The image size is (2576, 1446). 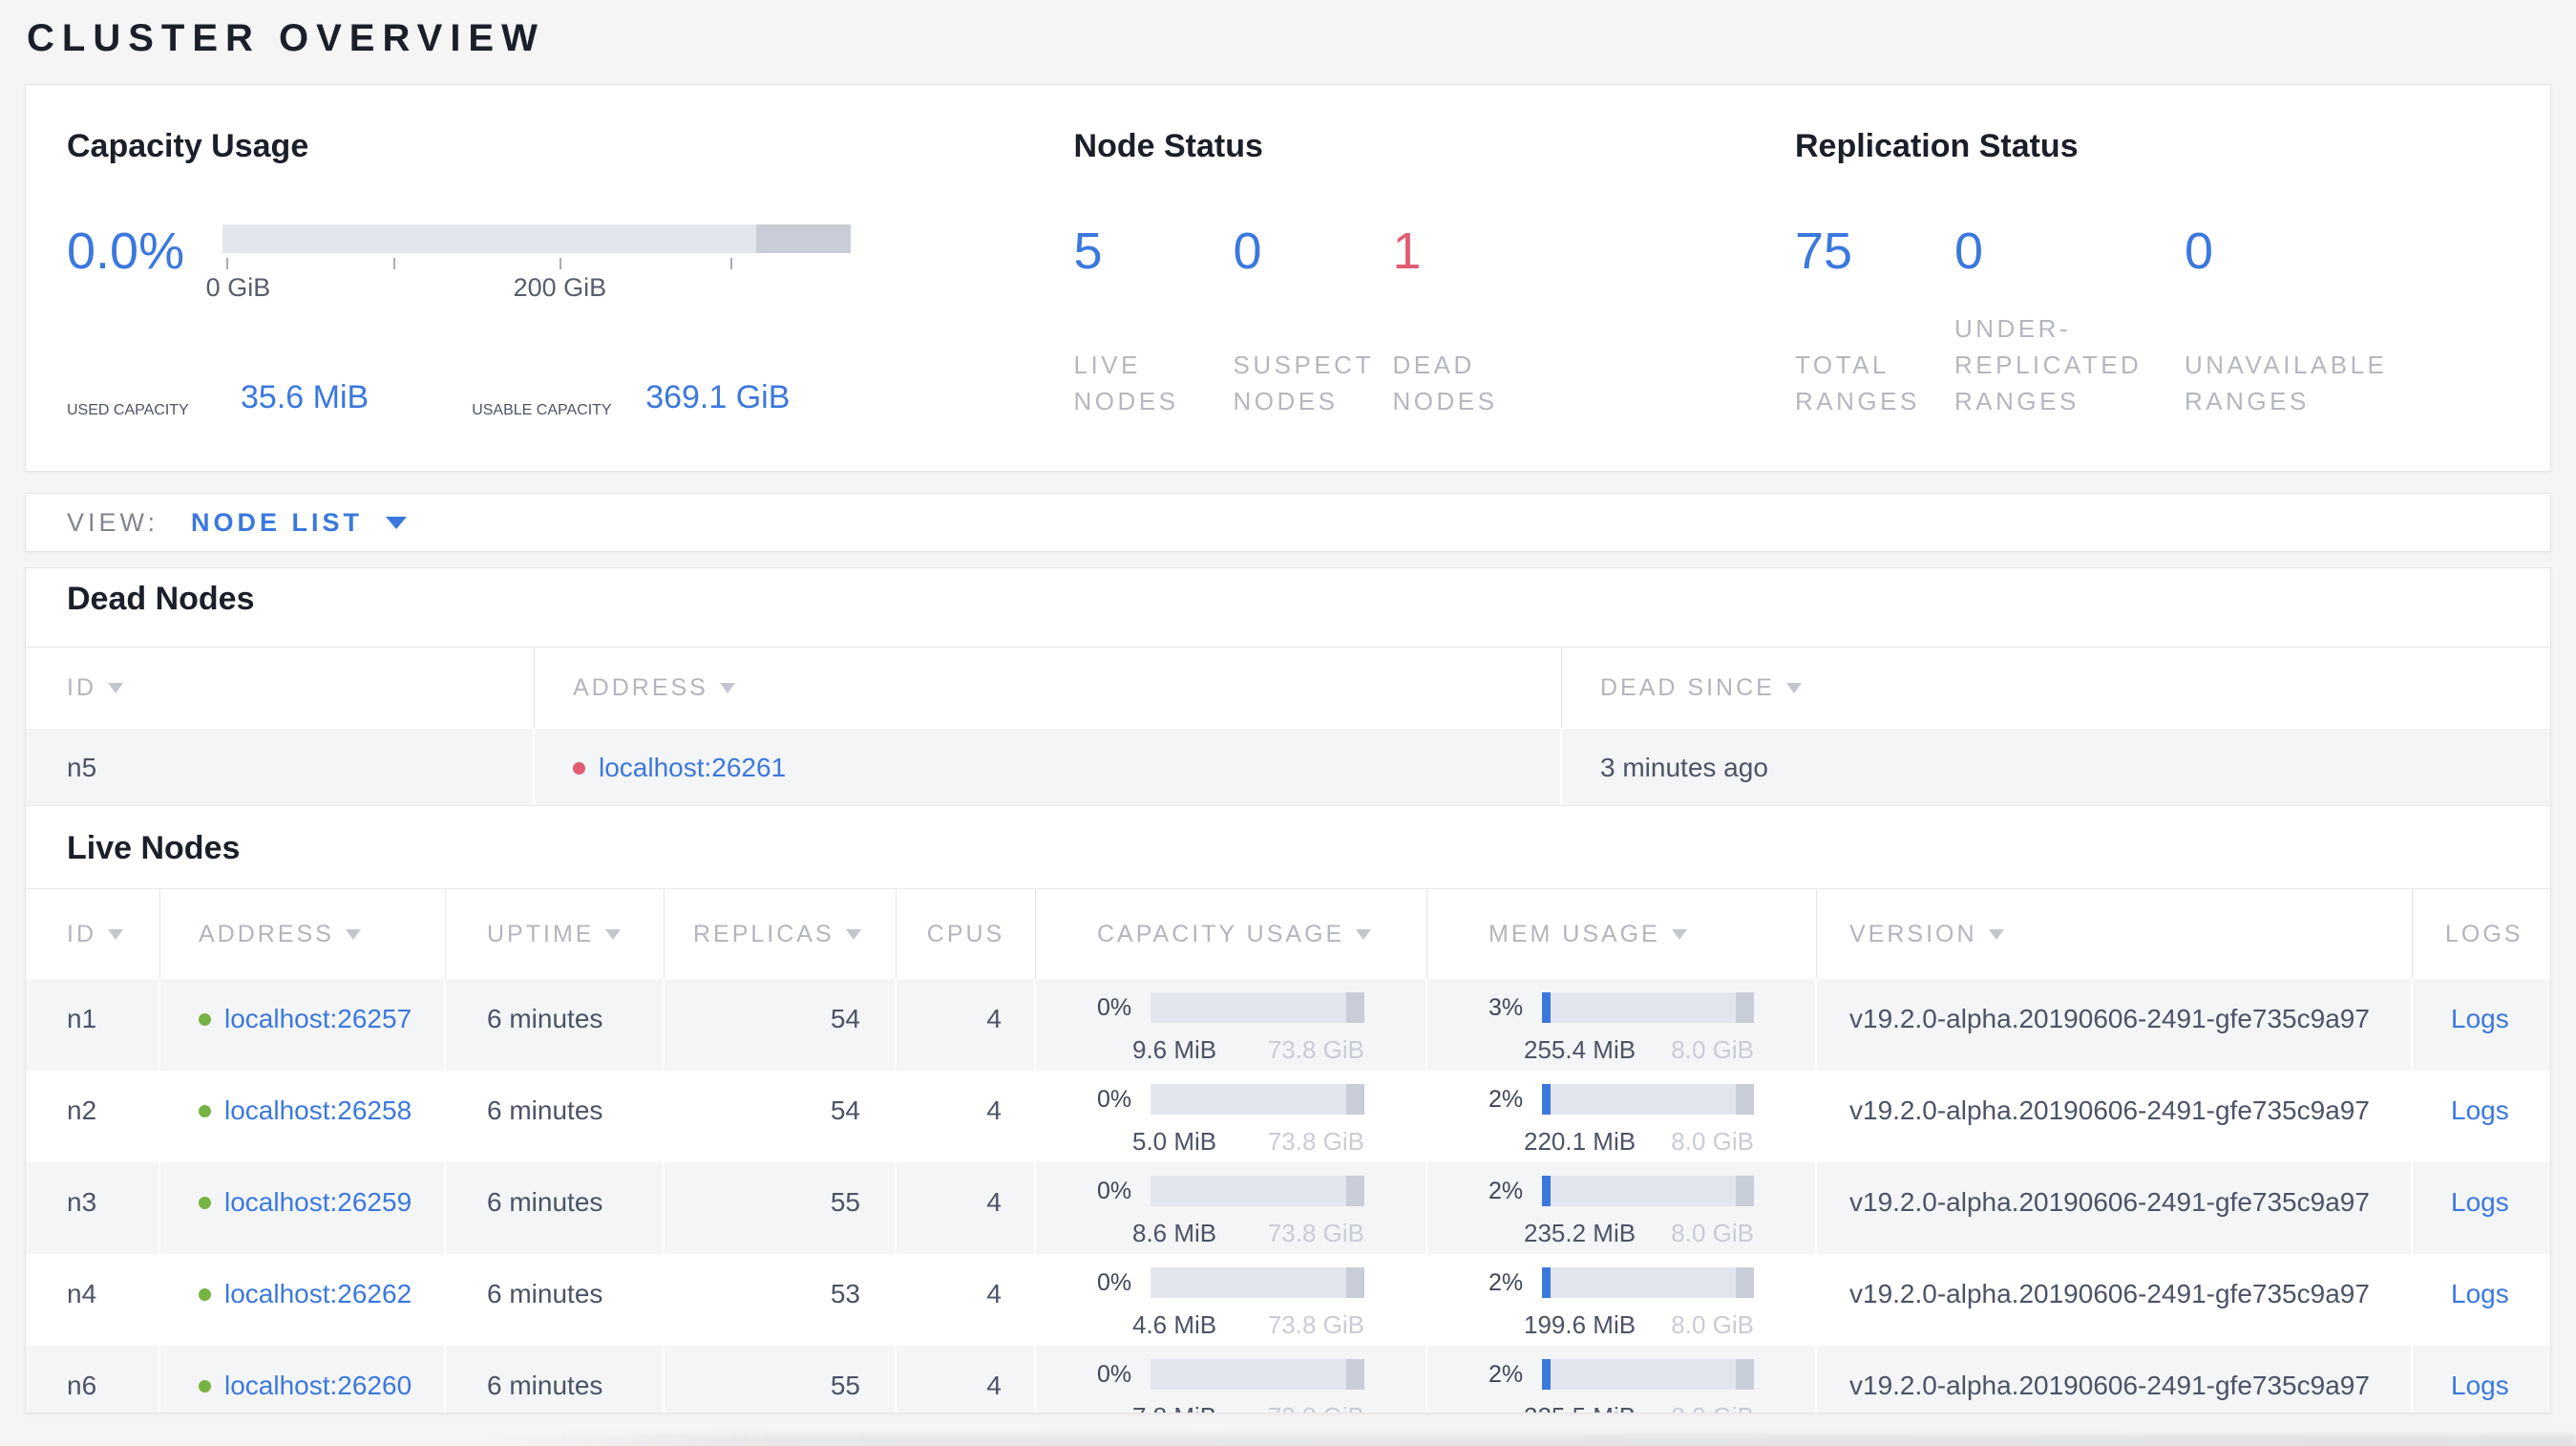 I want to click on node-replicas: 53, so click(x=781, y=1300).